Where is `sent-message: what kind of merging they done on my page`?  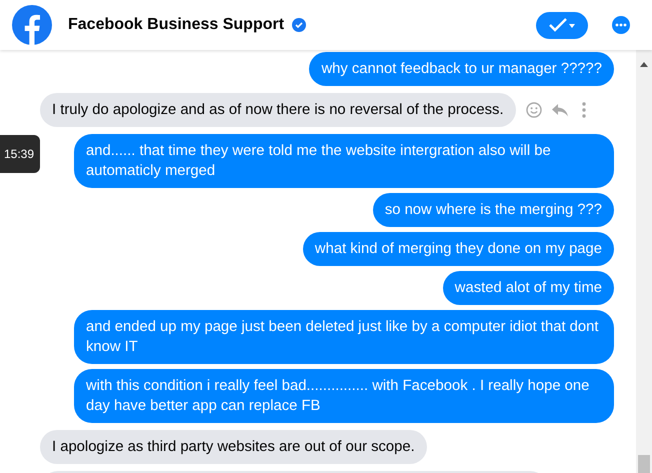 sent-message: what kind of merging they done on my page is located at coordinates (458, 249).